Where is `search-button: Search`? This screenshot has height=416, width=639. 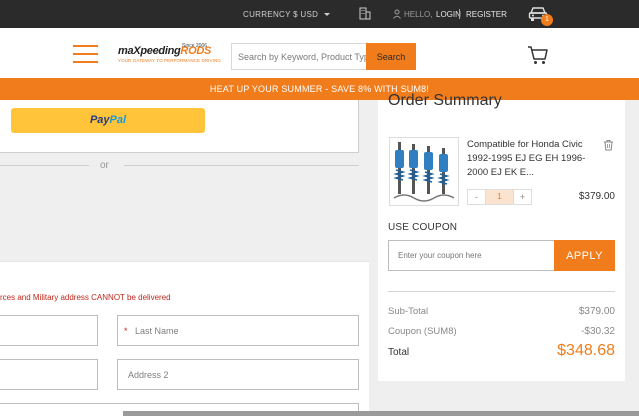 search-button: Search is located at coordinates (391, 56).